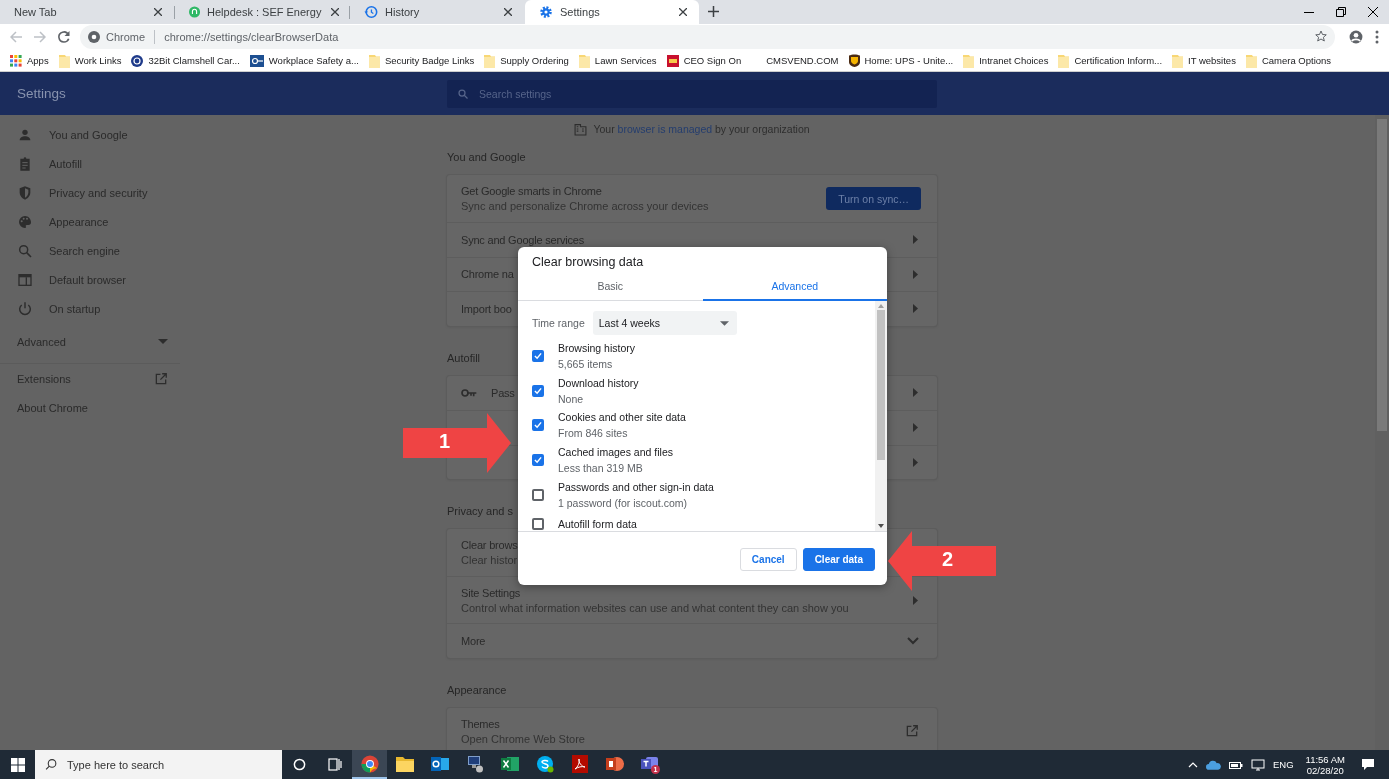  Describe the element at coordinates (1341, 12) in the screenshot. I see `restore-icon` at that location.